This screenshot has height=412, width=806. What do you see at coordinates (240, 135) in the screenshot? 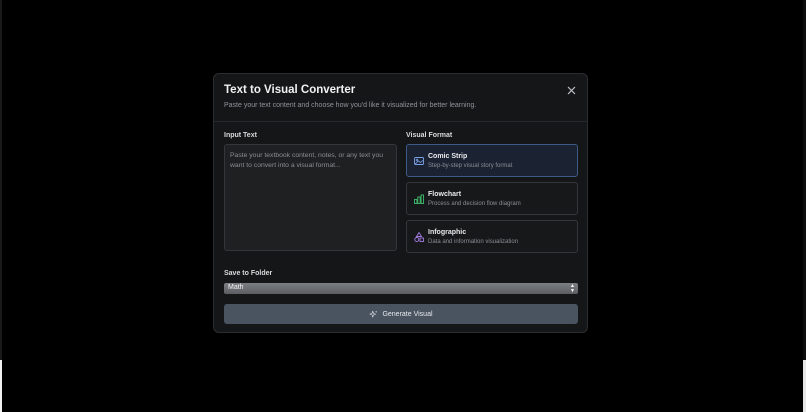
I see `input-text-label: Input Text` at bounding box center [240, 135].